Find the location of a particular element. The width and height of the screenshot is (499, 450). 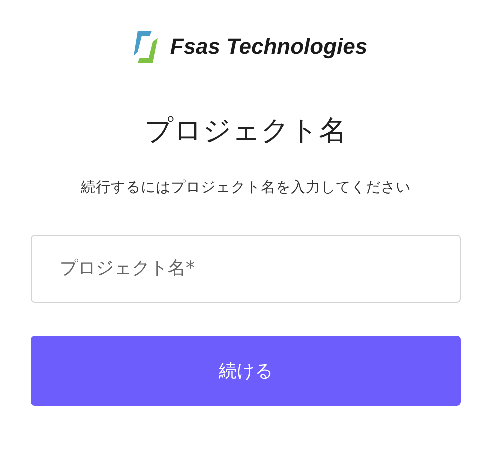

project-name-field: プロジェクト名* is located at coordinates (246, 268).